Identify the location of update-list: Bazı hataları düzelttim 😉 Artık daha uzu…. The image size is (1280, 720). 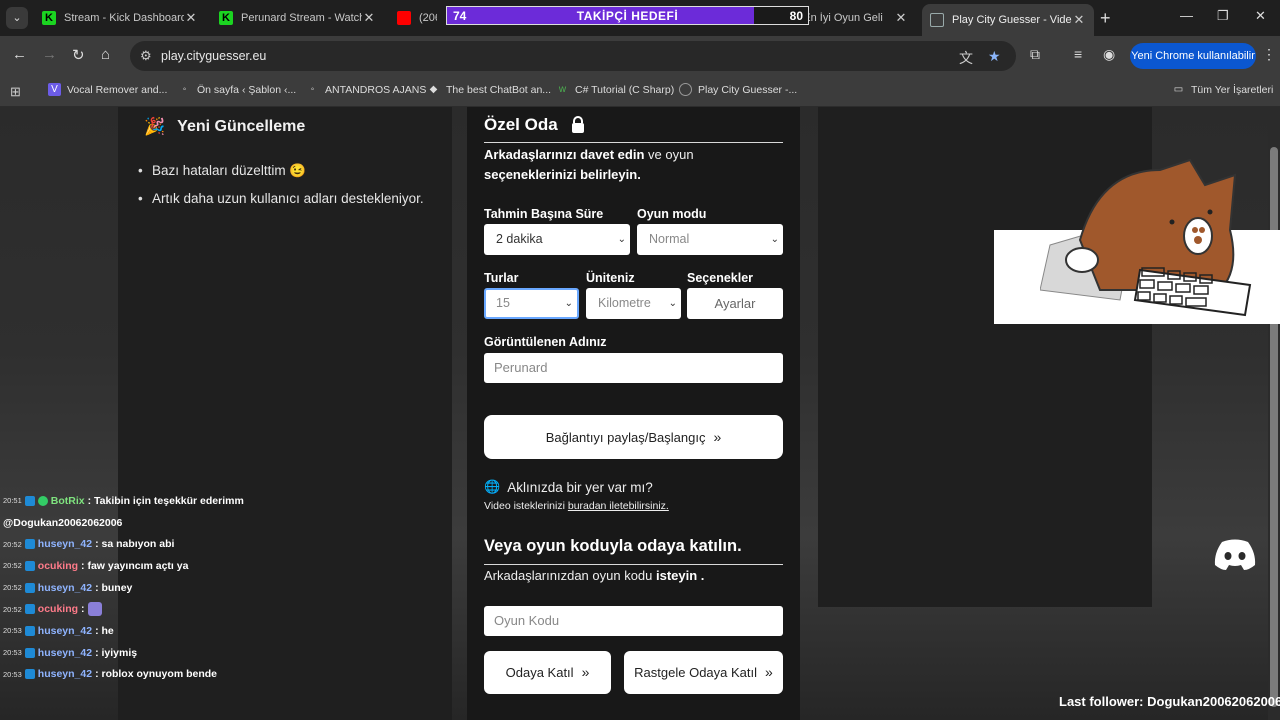
(288, 189).